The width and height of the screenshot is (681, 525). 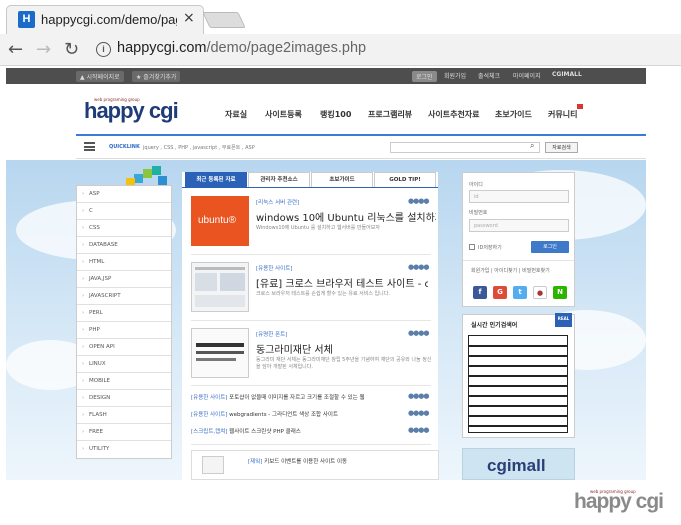 I want to click on account-links: 회원가입 | 아이디찾기 | 비밀번호찾기, so click(x=510, y=270).